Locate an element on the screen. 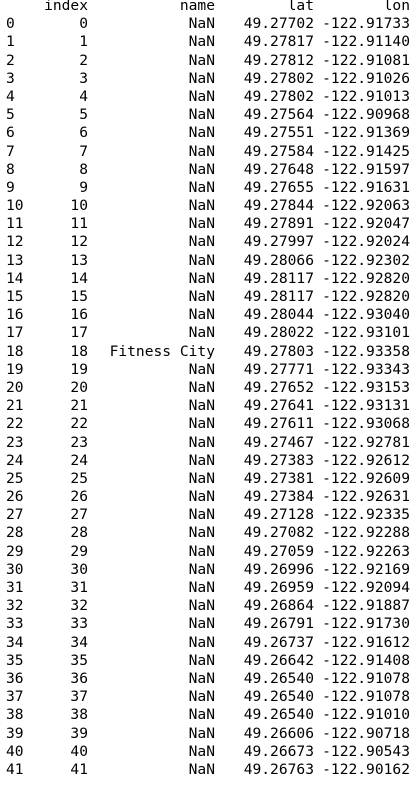 The image size is (413, 796). row-label: 19 is located at coordinates (15, 369).